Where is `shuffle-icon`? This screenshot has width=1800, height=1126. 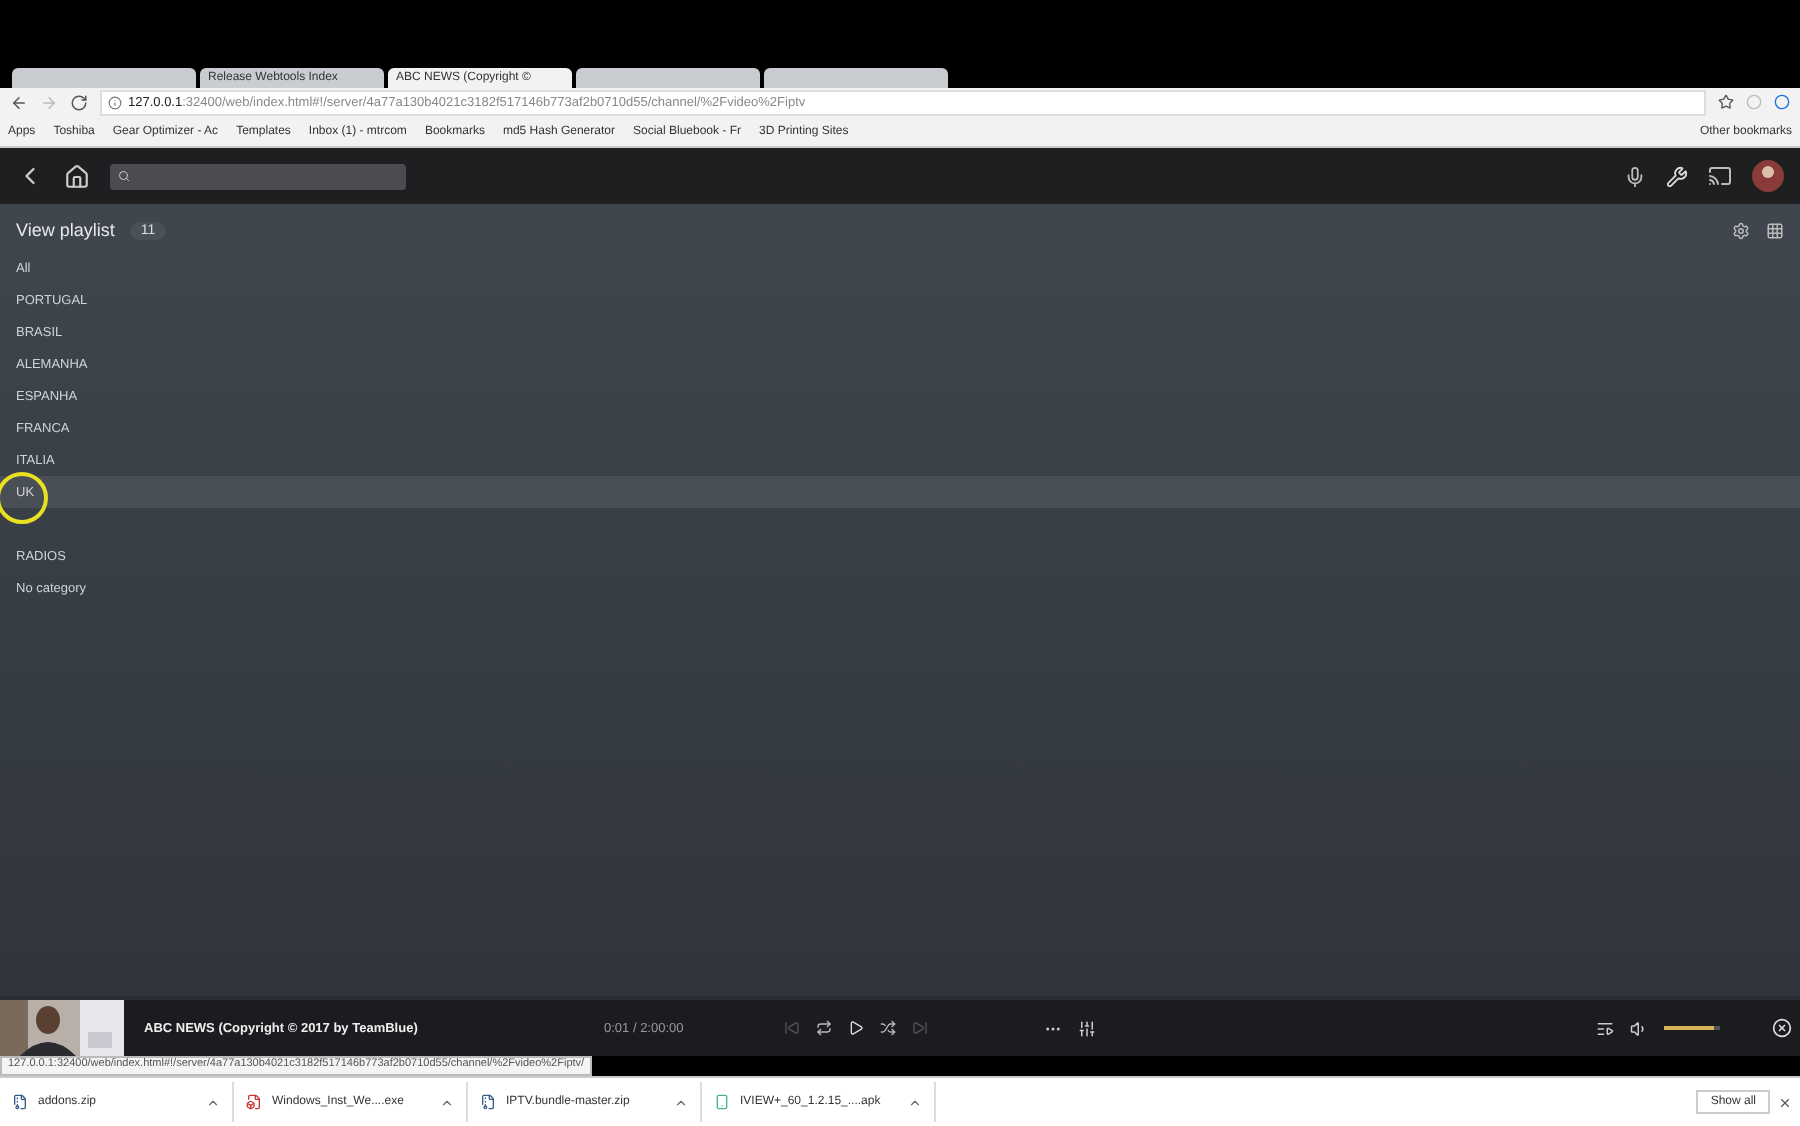 shuffle-icon is located at coordinates (888, 1028).